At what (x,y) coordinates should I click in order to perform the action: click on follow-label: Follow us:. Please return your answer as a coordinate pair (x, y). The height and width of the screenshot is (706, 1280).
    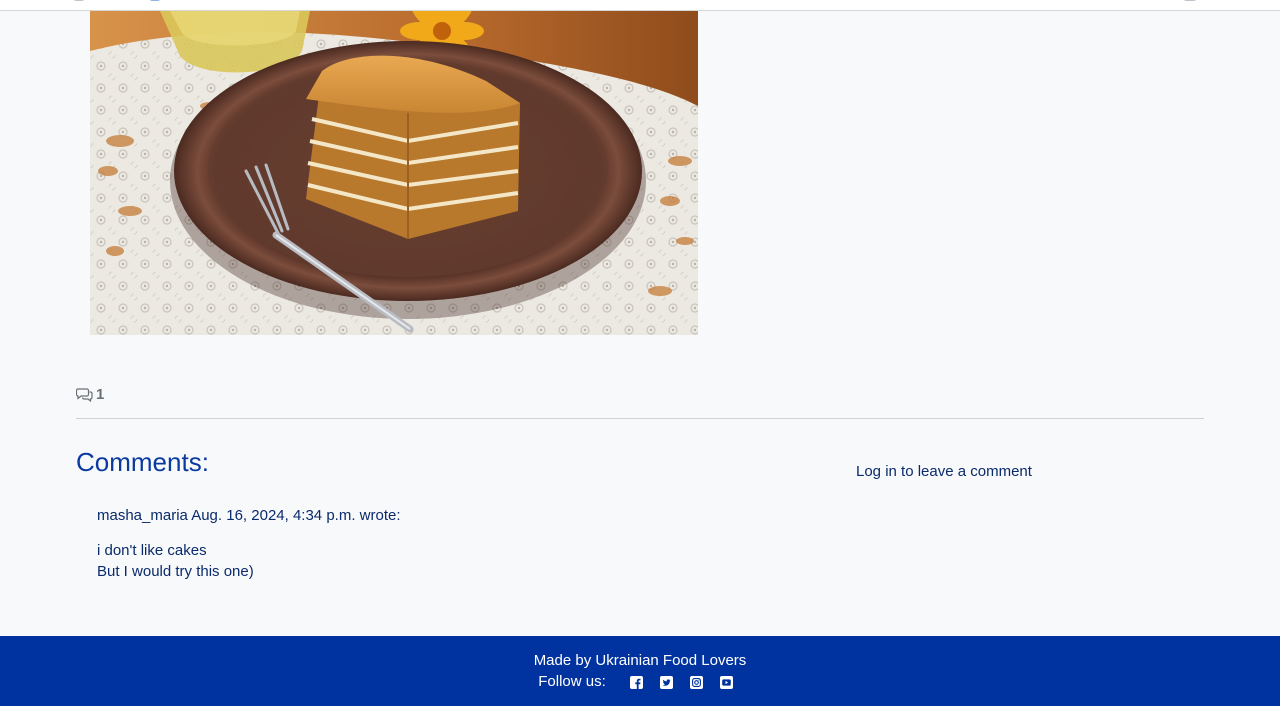
    Looking at the image, I should click on (572, 681).